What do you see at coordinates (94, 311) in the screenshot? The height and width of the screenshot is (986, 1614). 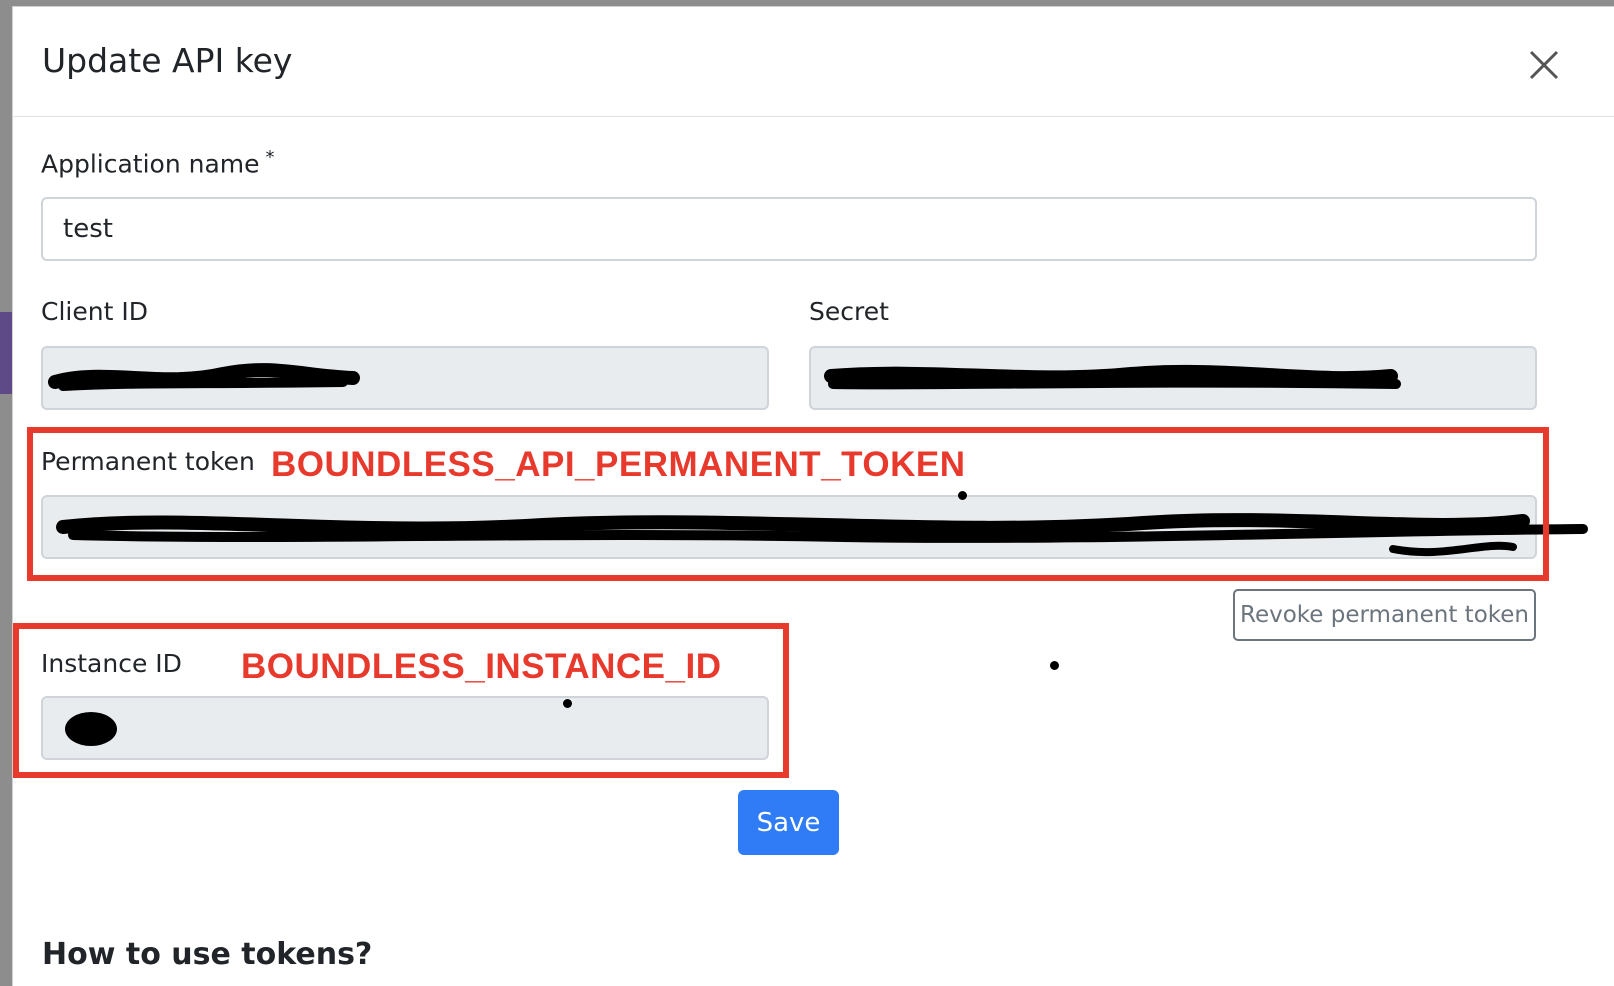 I see `client-id-label: Client ID` at bounding box center [94, 311].